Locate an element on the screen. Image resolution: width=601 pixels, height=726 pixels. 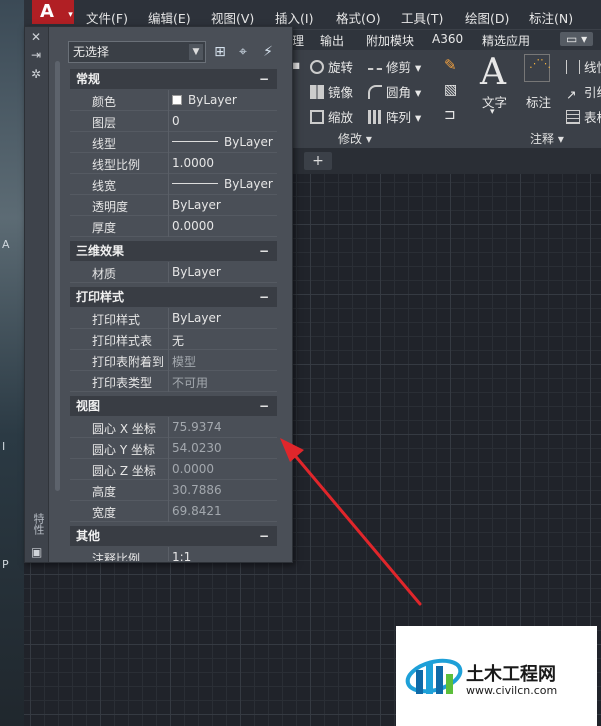
watermark-url: www.civilcn.com is located at coordinates (512, 690).